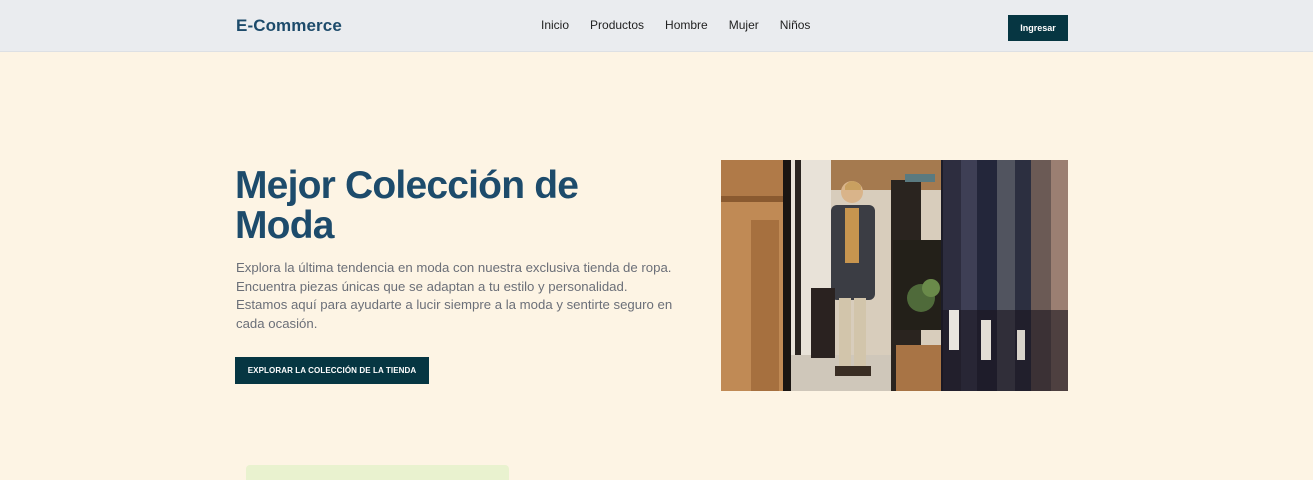  Describe the element at coordinates (332, 370) in the screenshot. I see `explore-collection-button: EXPLORAR LA COLECCIÓN DE LA TIENDA` at that location.